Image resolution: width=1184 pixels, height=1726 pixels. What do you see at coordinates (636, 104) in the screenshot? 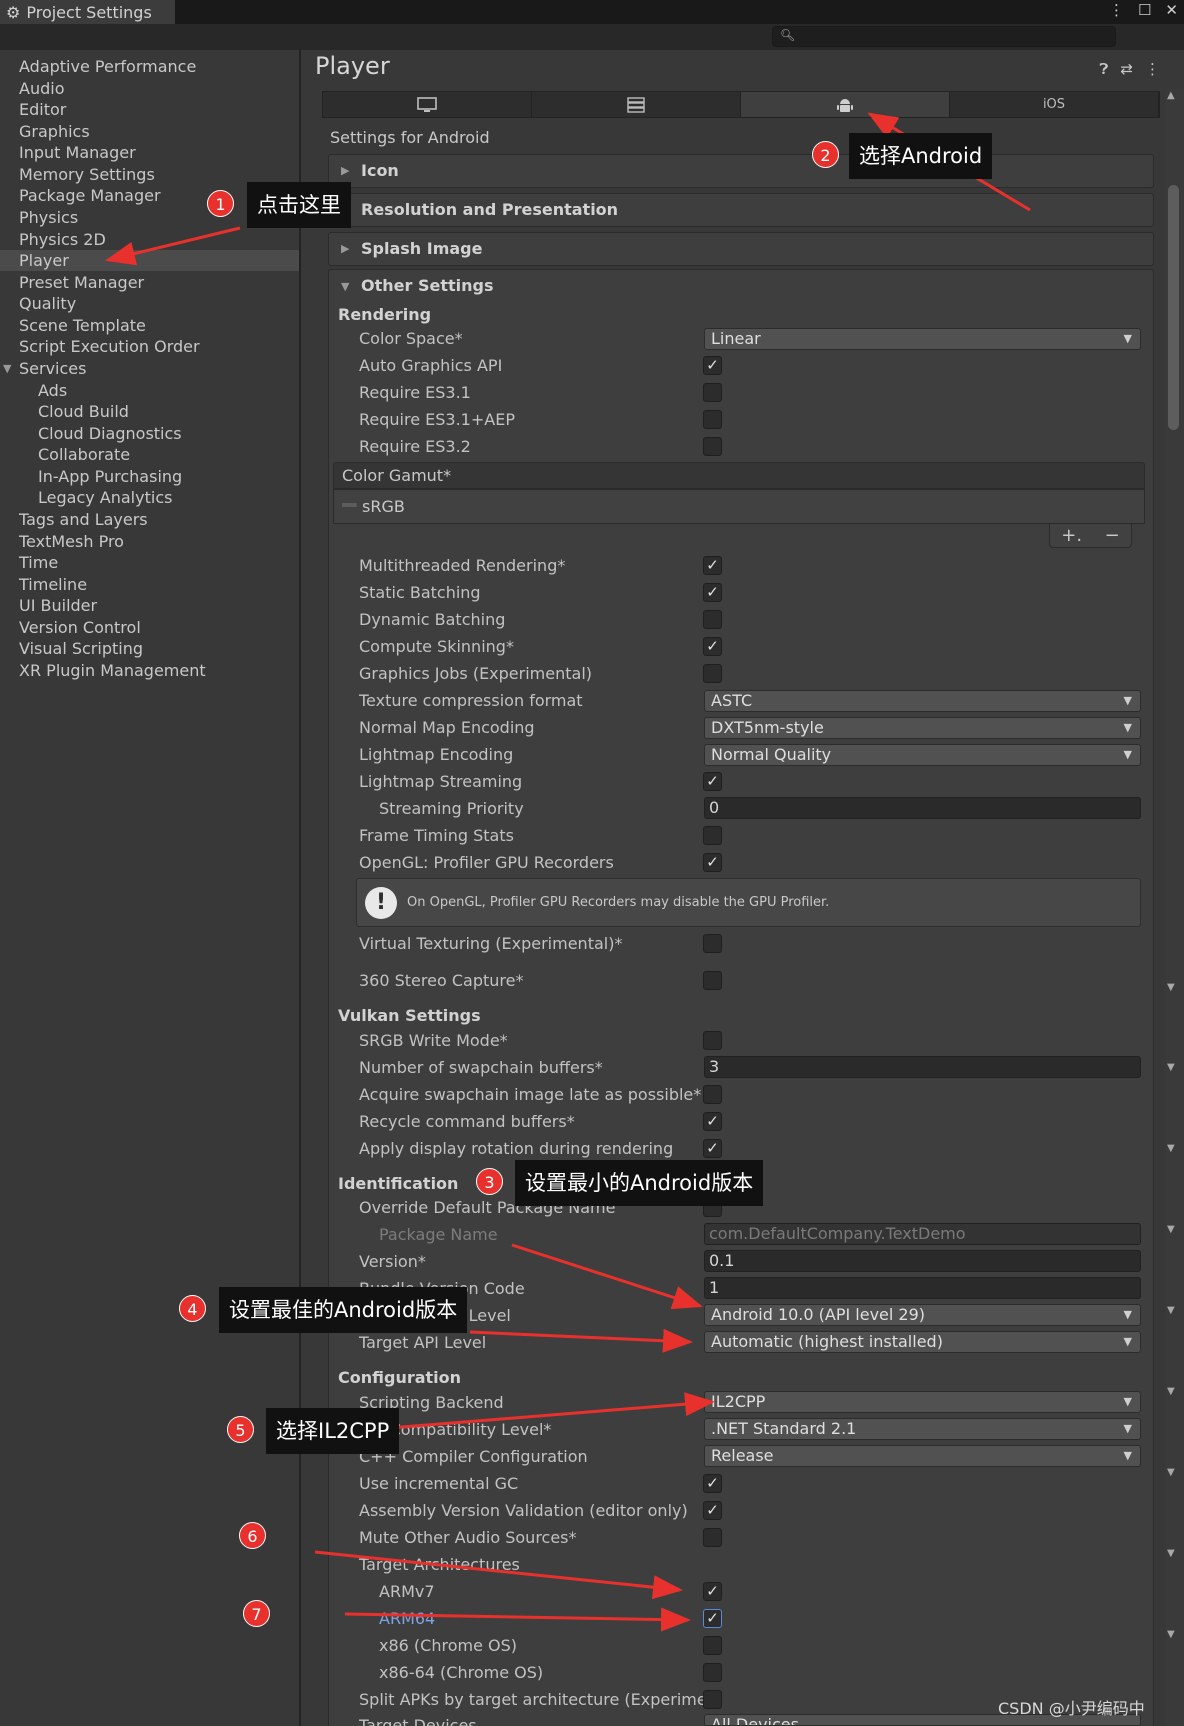
I see `tab-webgl` at bounding box center [636, 104].